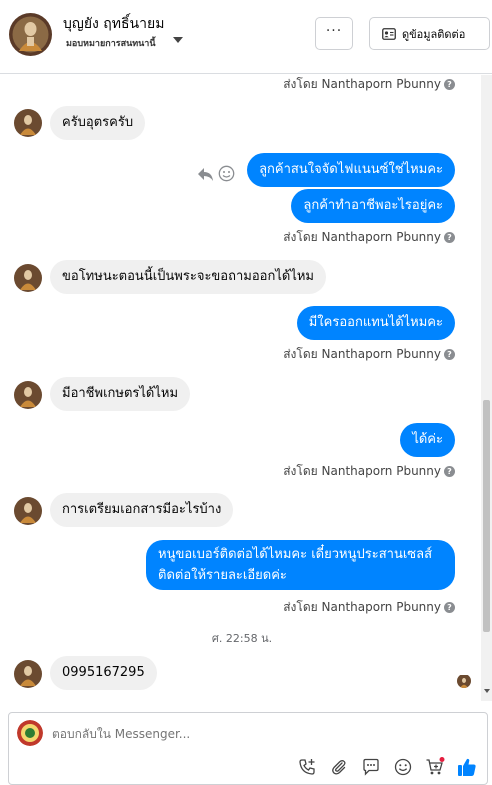 This screenshot has width=492, height=785. Describe the element at coordinates (205, 174) in the screenshot. I see `reply-icon` at that location.